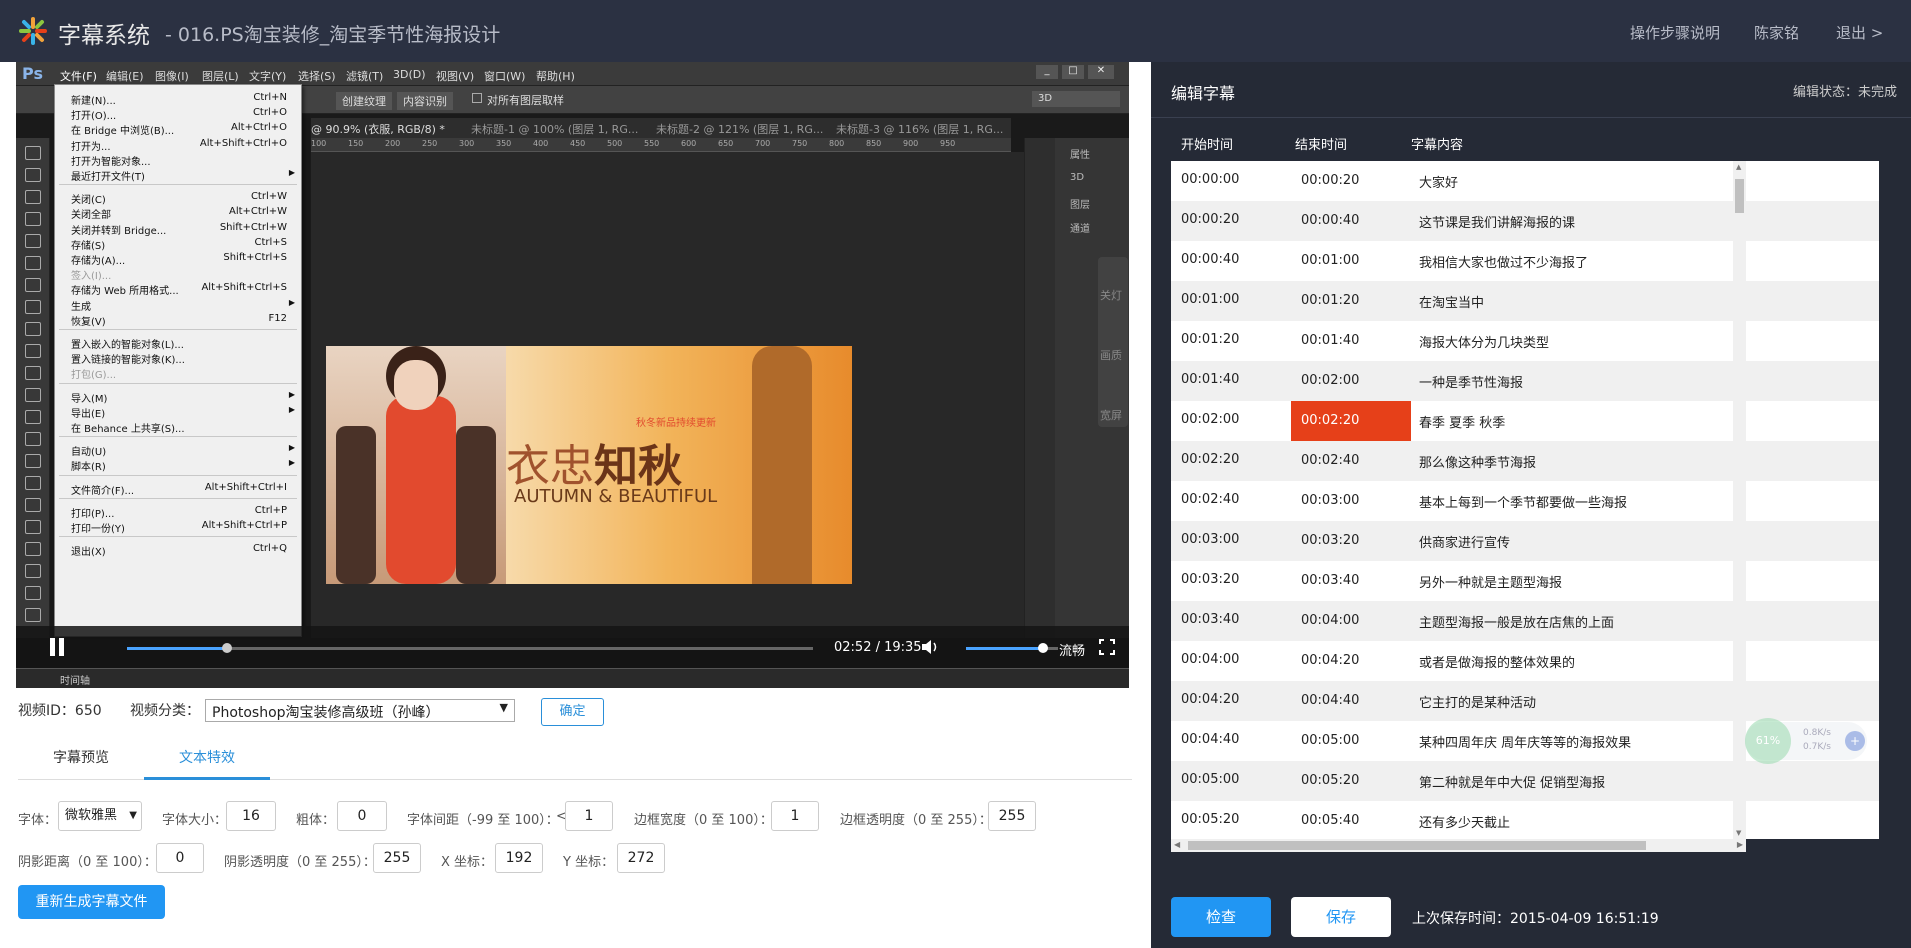  What do you see at coordinates (1525, 181) in the screenshot?
I see `subtitle-row: 00:00:00 00:00:20 大家好` at bounding box center [1525, 181].